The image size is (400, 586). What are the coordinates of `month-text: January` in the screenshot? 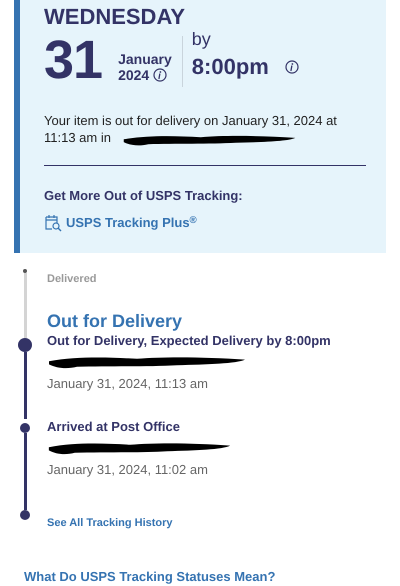 It's located at (145, 60).